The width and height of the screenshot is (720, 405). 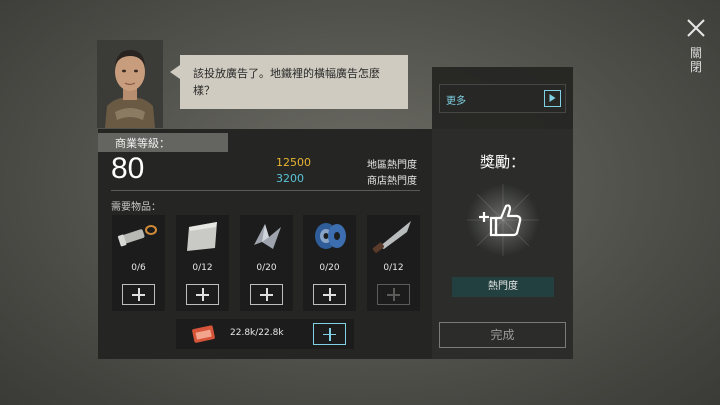 I want to click on close-icon, so click(x=696, y=28).